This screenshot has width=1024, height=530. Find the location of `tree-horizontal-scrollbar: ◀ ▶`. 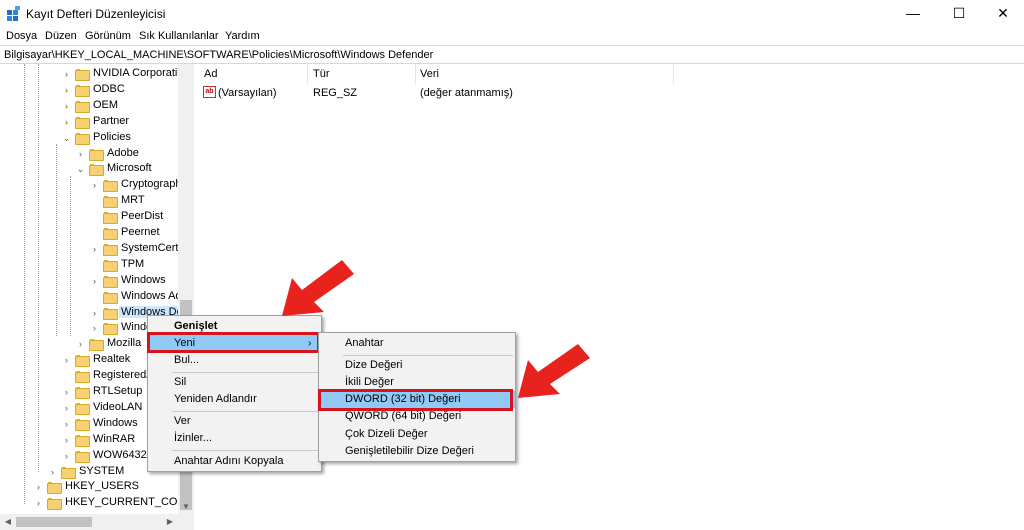

tree-horizontal-scrollbar: ◀ ▶ is located at coordinates (89, 522).